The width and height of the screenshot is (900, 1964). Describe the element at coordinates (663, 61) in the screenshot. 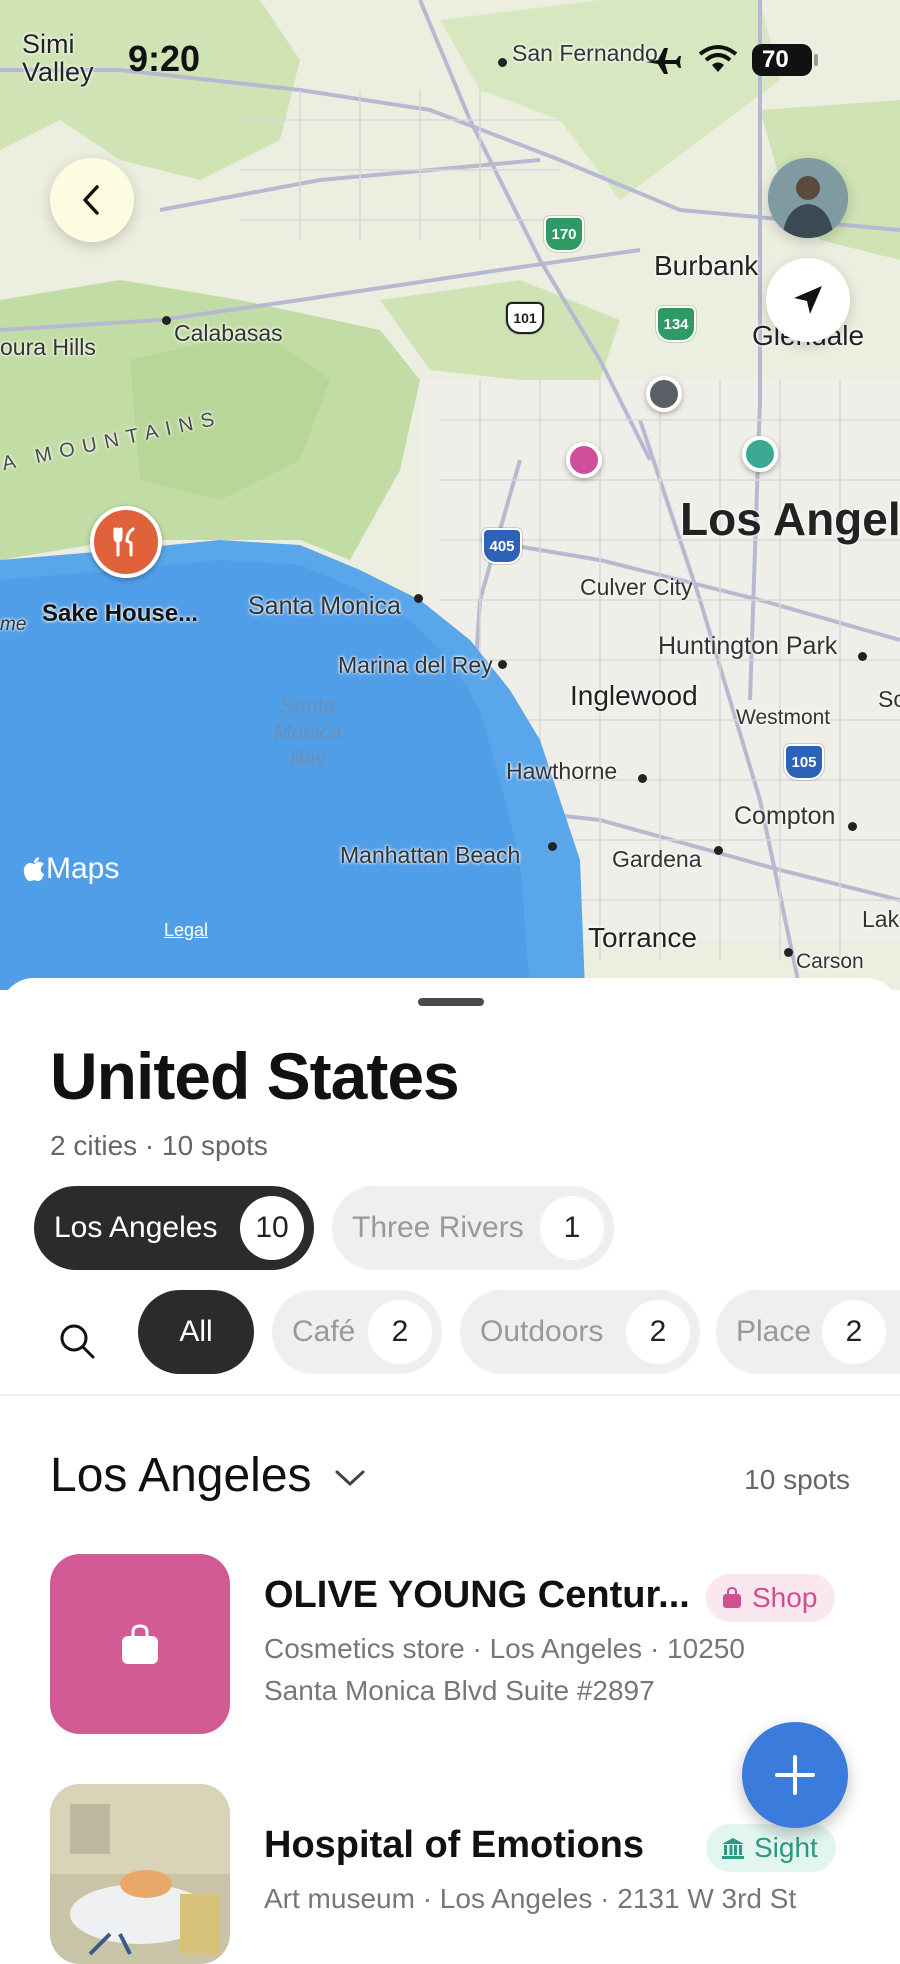

I see `airplane-icon` at that location.